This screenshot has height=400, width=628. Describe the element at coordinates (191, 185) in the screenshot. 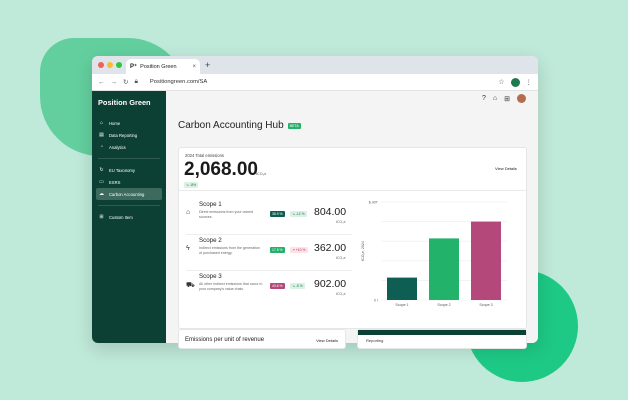

I see `total-trend-badge: ↘ -8%` at that location.